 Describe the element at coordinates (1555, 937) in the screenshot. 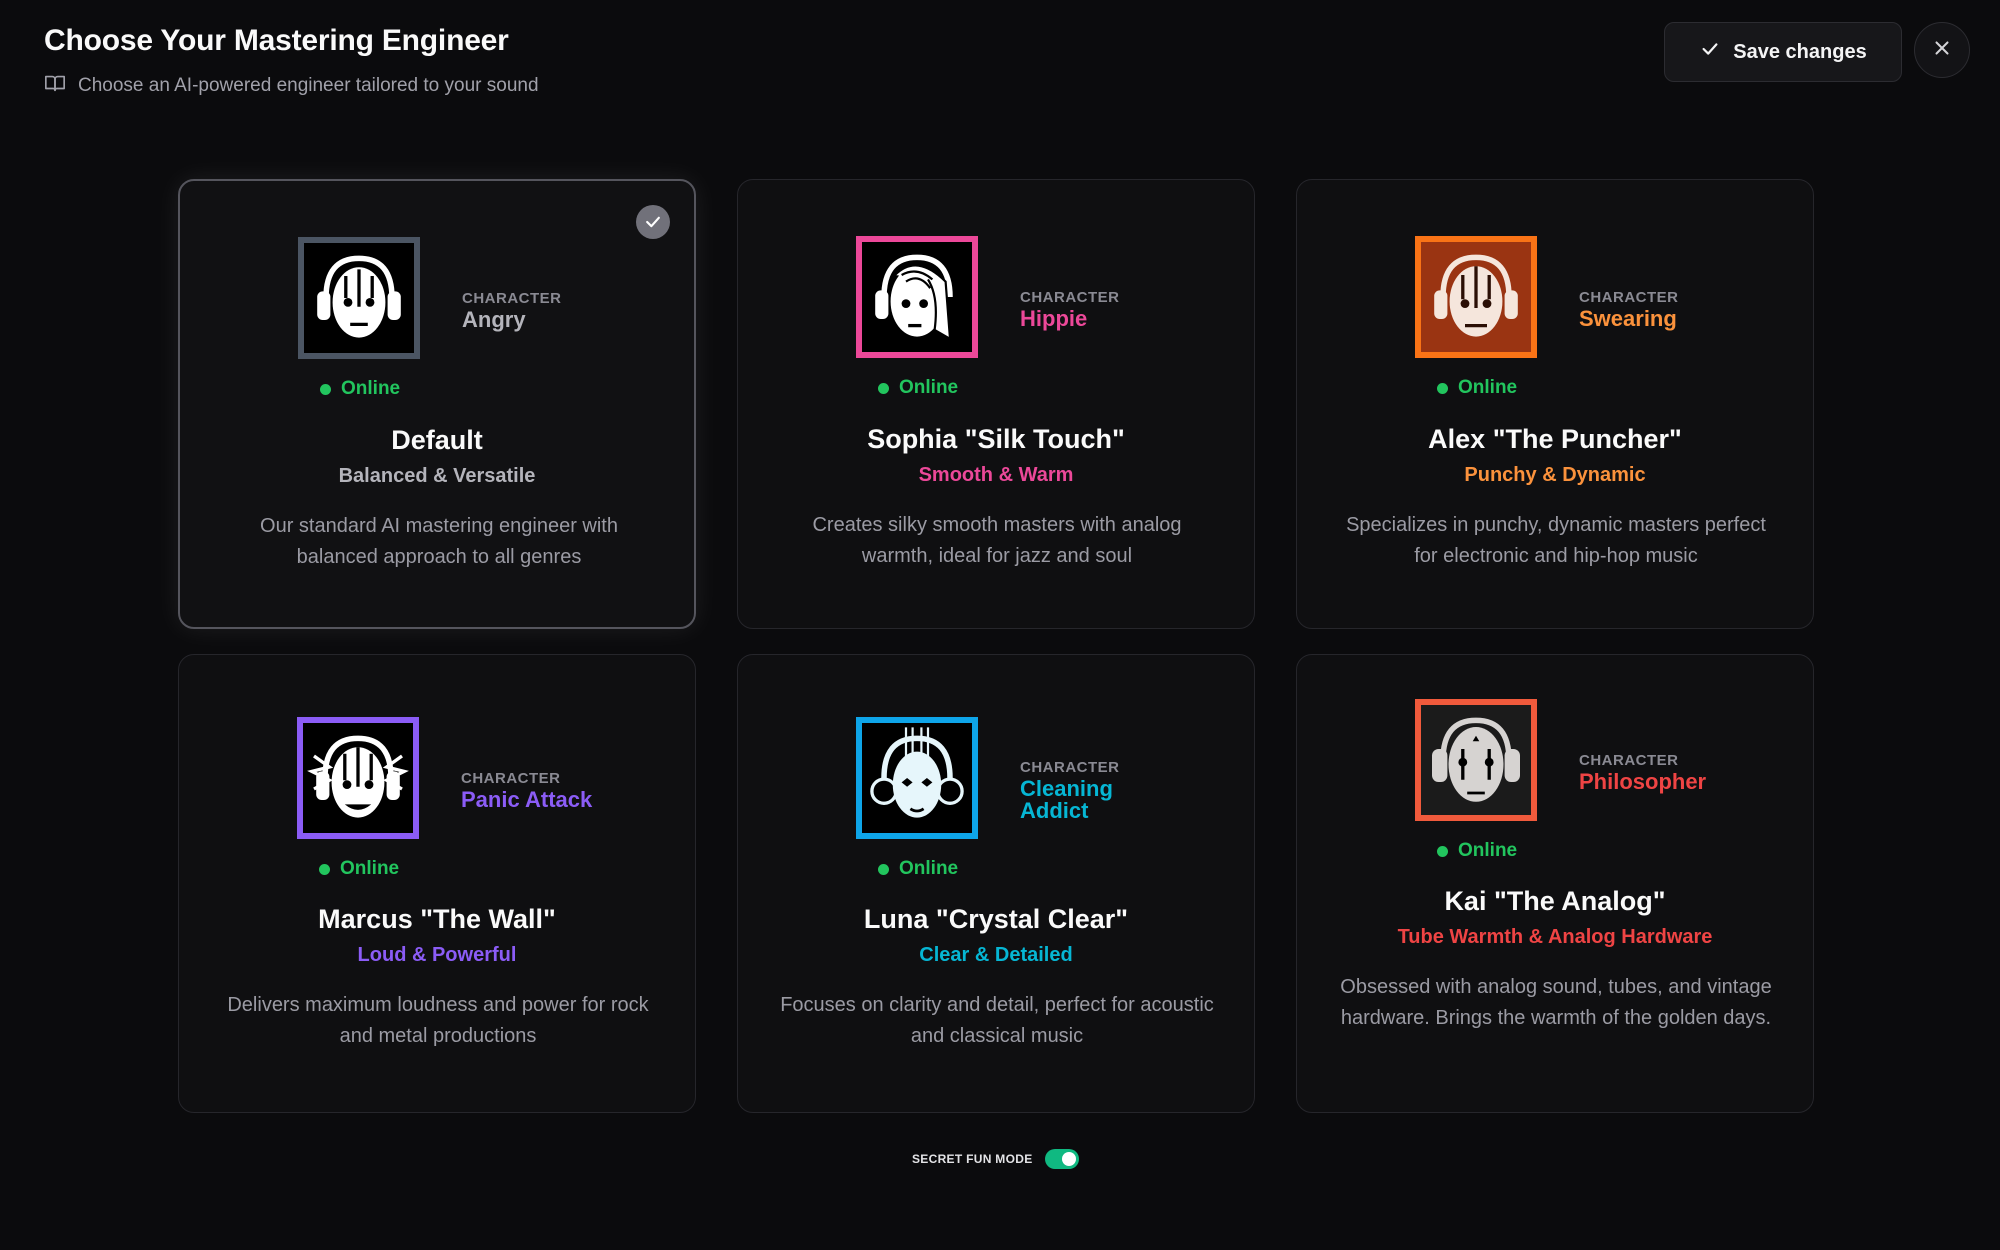

I see `engineer-tagline: Tube Warmth & Analog Hardware` at that location.